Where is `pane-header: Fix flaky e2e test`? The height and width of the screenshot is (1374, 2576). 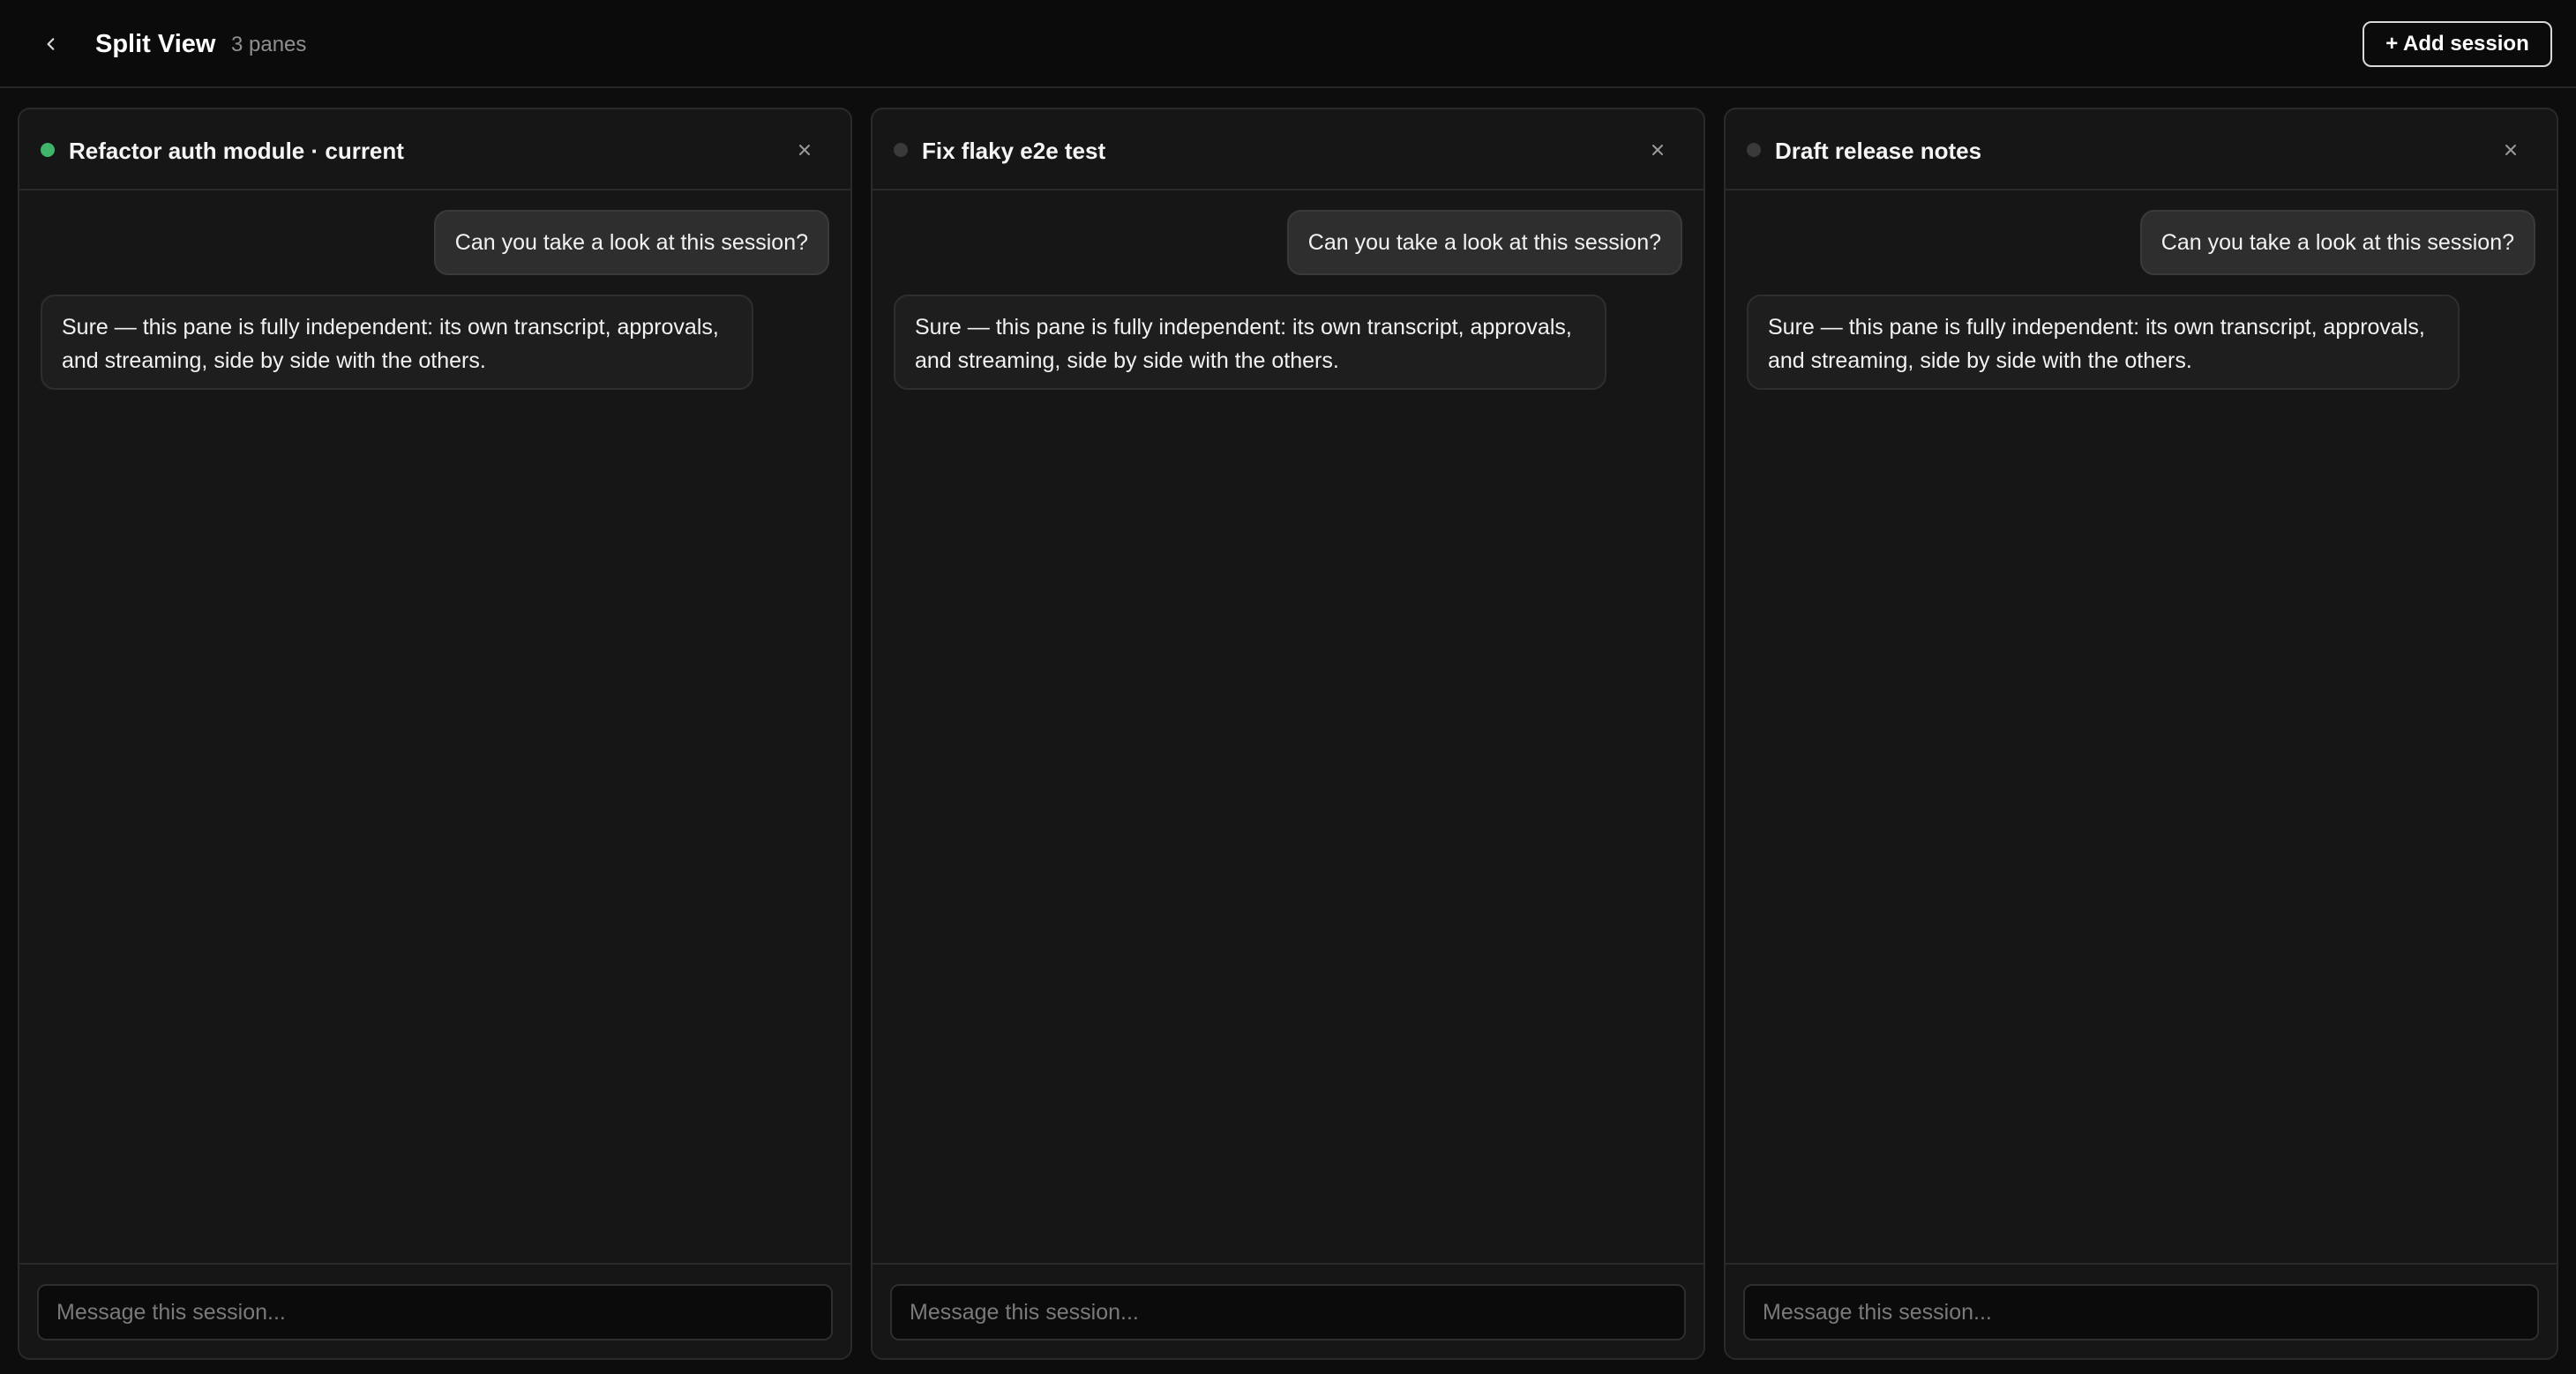 pane-header: Fix flaky e2e test is located at coordinates (1288, 149).